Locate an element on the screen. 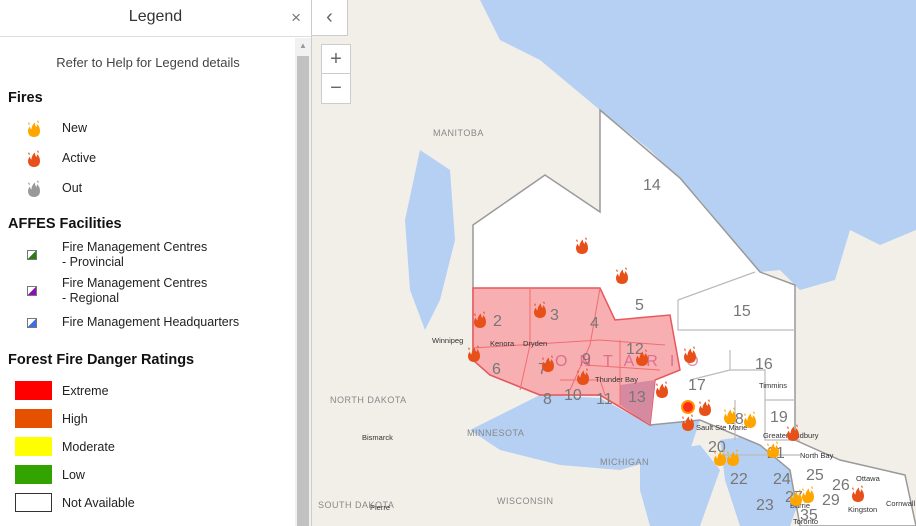 This screenshot has height=526, width=916. legend-label: Out is located at coordinates (72, 188).